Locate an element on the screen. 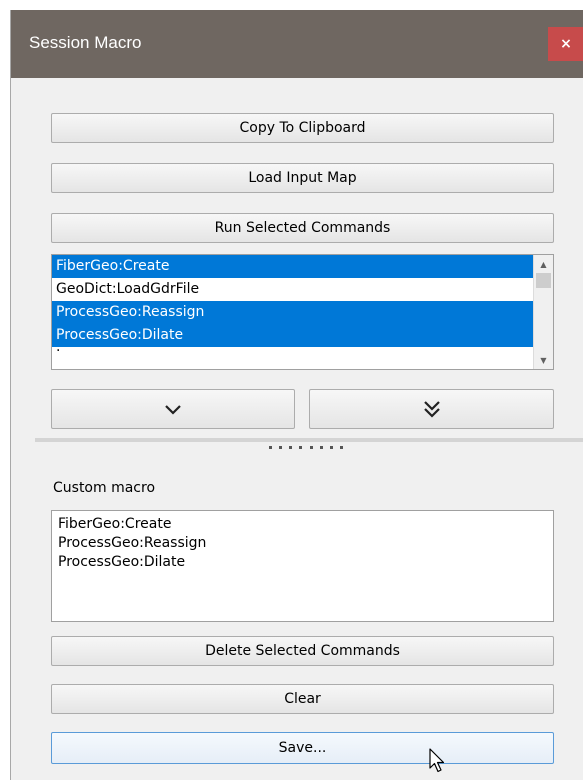  splitter is located at coordinates (309, 440).